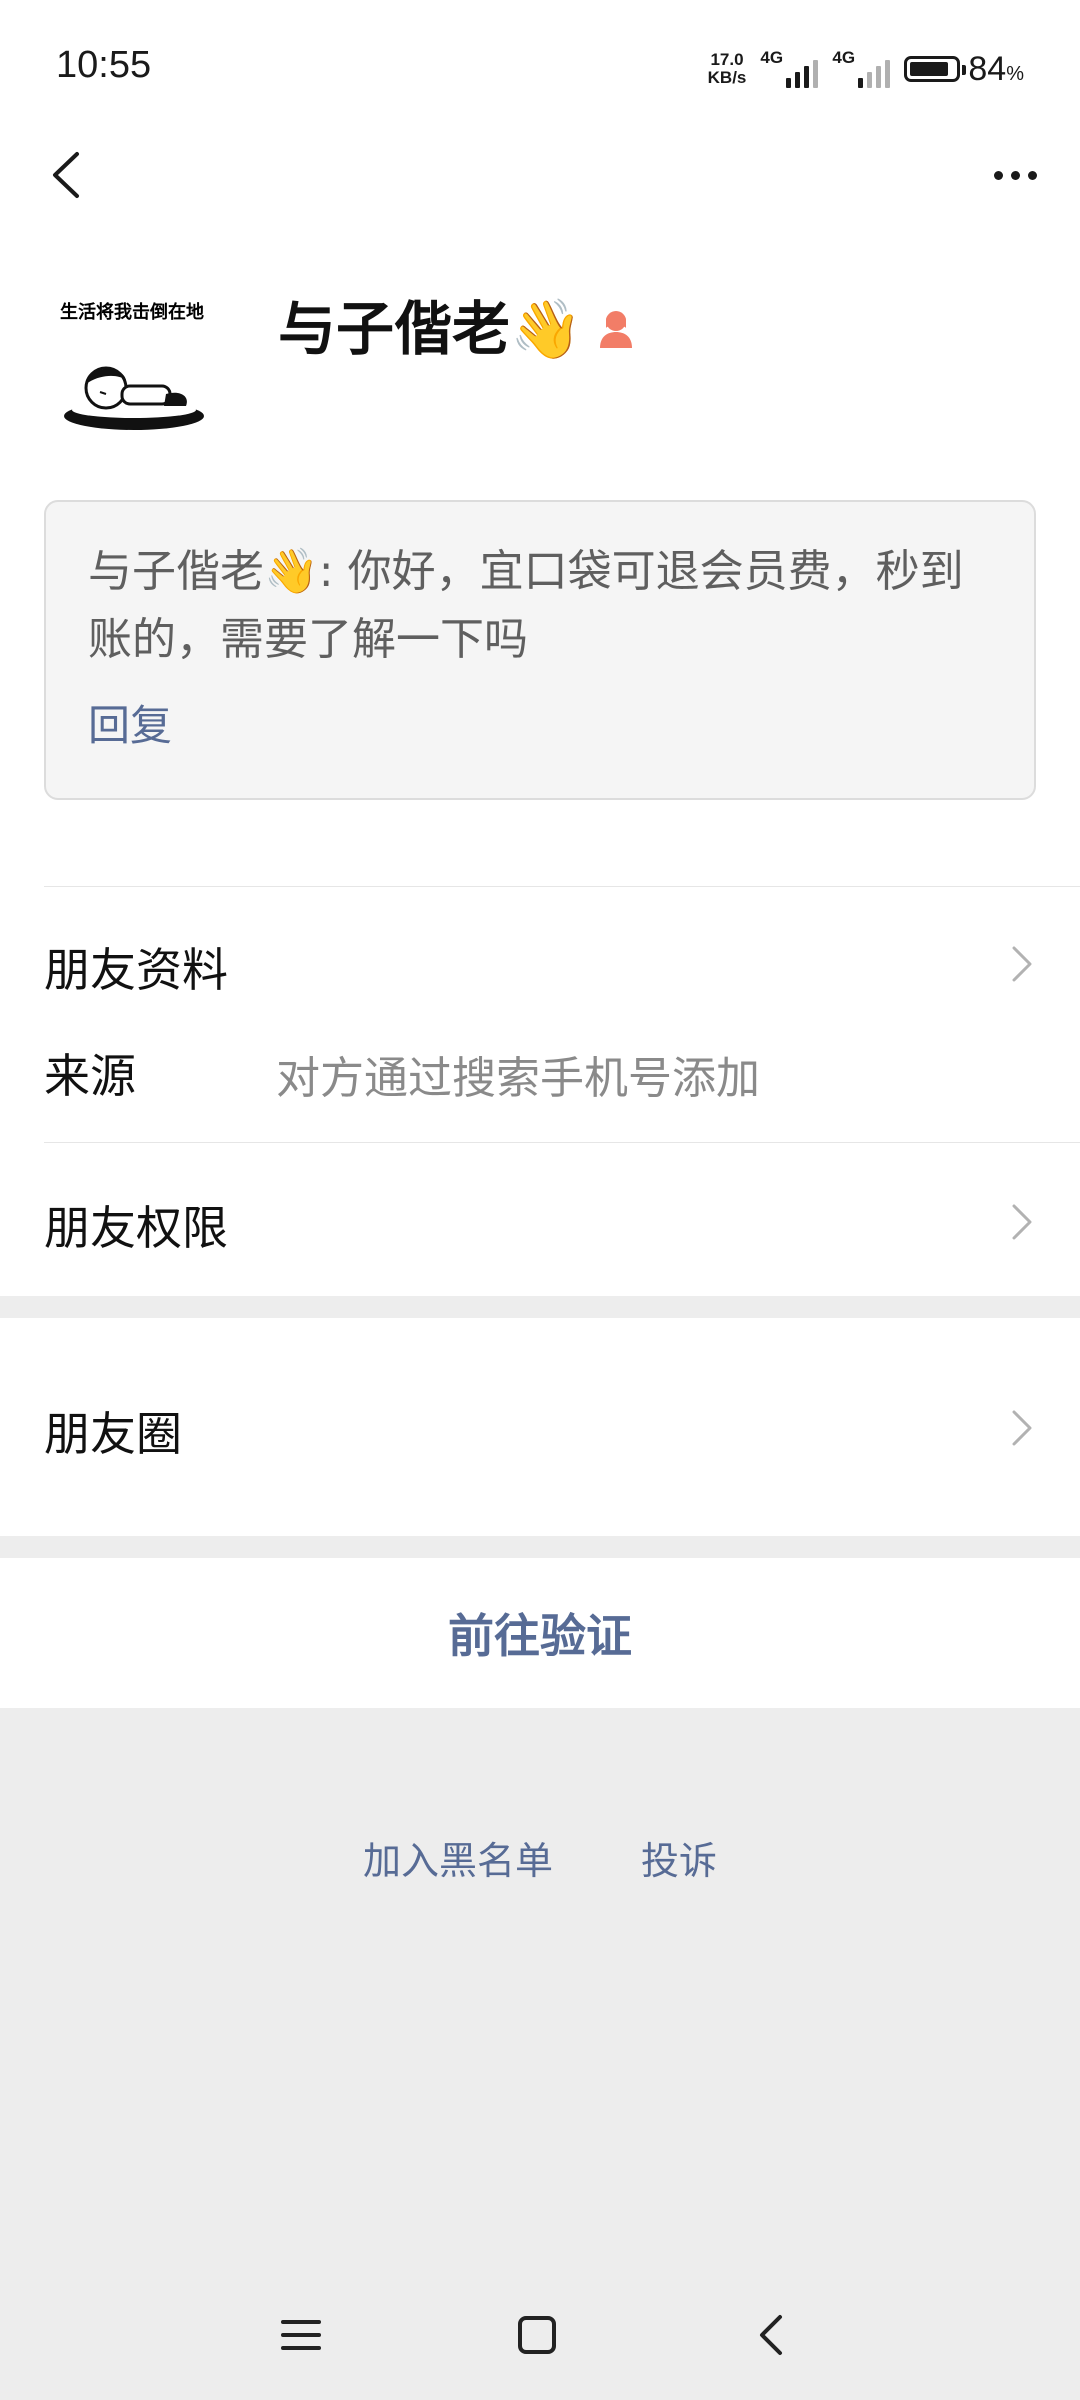  Describe the element at coordinates (540, 1427) in the screenshot. I see `moments-row: 朋友圈` at that location.